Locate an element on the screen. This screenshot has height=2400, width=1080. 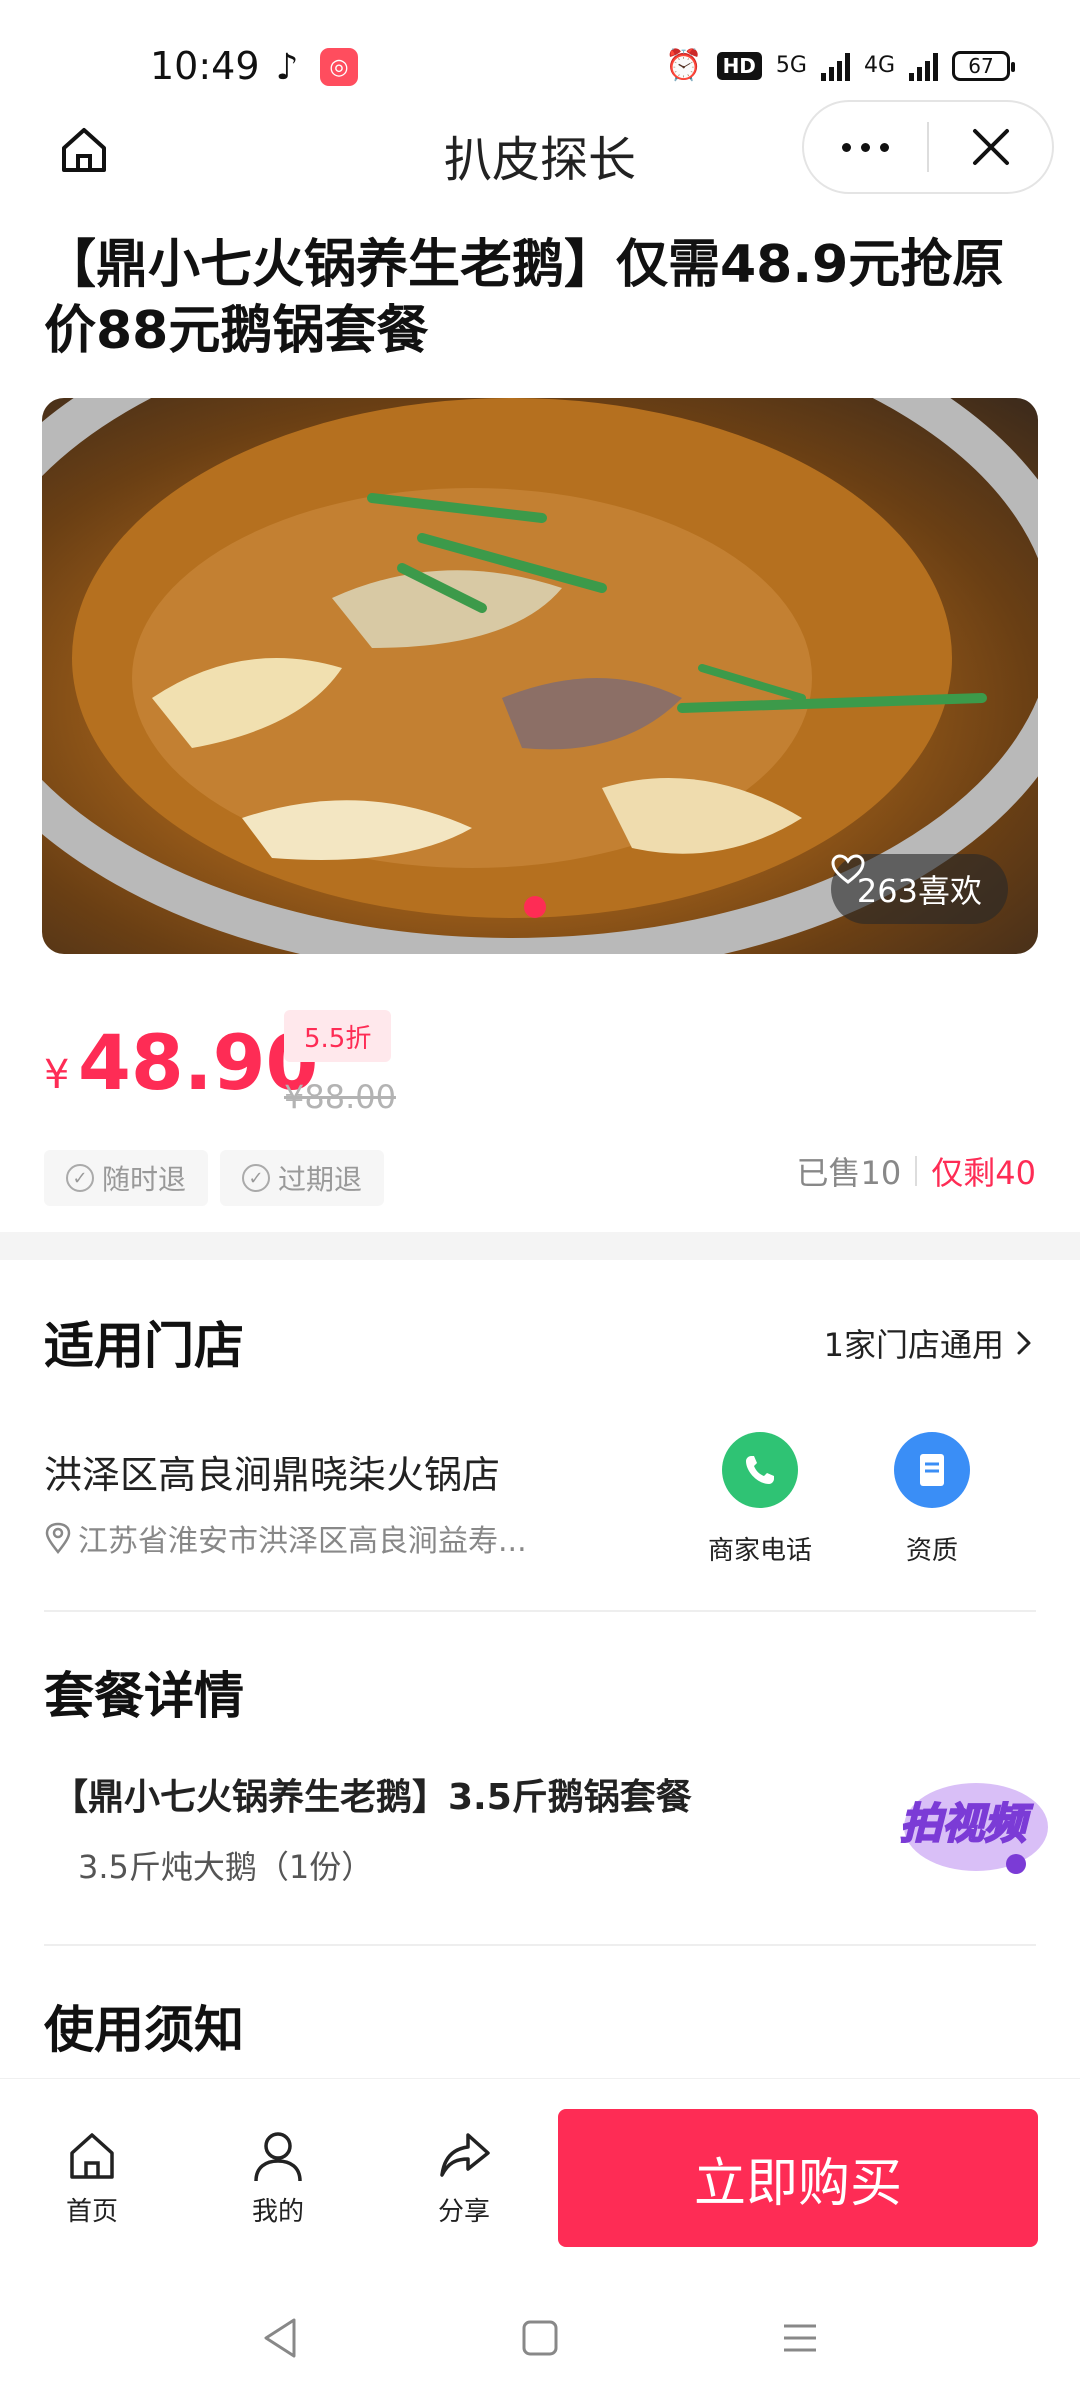
merchant-phone-button: 商家电话 is located at coordinates (760, 1499).